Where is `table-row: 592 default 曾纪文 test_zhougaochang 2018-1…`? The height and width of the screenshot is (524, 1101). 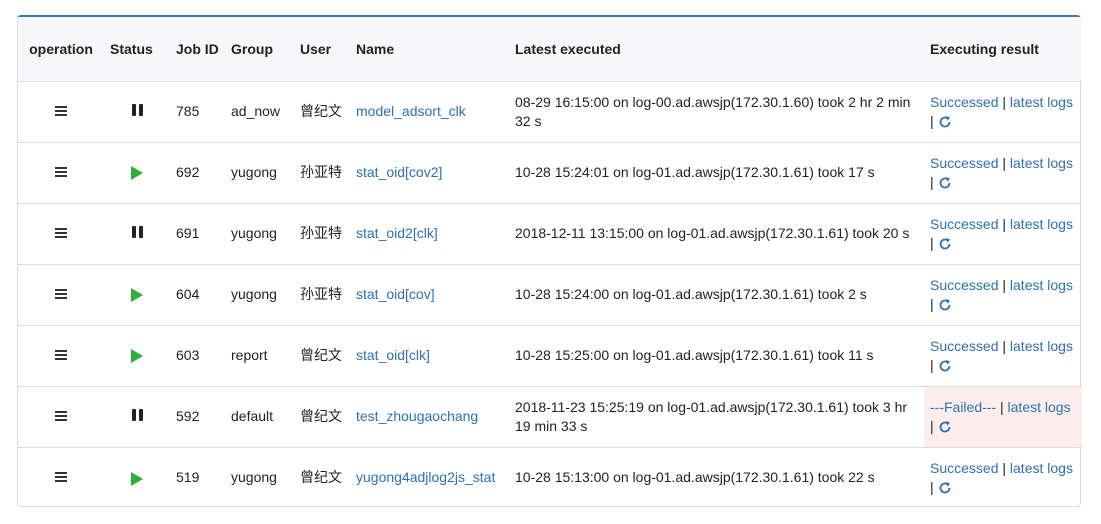 table-row: 592 default 曾纪文 test_zhougaochang 2018-1… is located at coordinates (550, 416).